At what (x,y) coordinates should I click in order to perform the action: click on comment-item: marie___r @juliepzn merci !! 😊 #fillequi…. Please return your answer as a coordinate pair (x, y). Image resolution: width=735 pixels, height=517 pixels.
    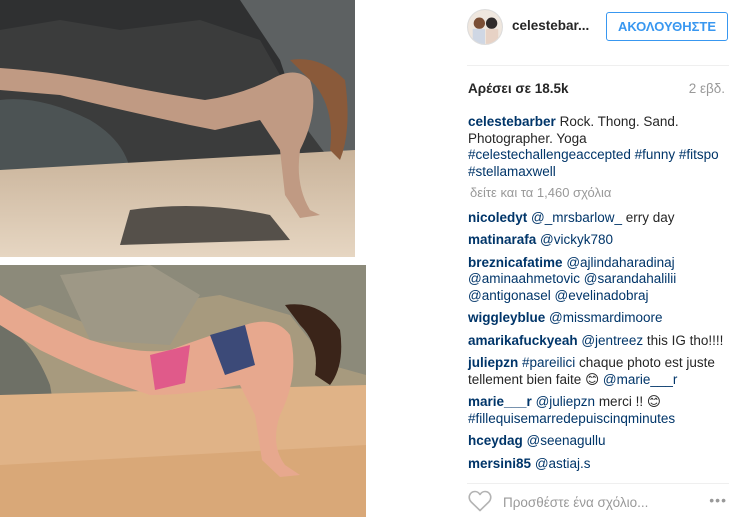
    Looking at the image, I should click on (599, 410).